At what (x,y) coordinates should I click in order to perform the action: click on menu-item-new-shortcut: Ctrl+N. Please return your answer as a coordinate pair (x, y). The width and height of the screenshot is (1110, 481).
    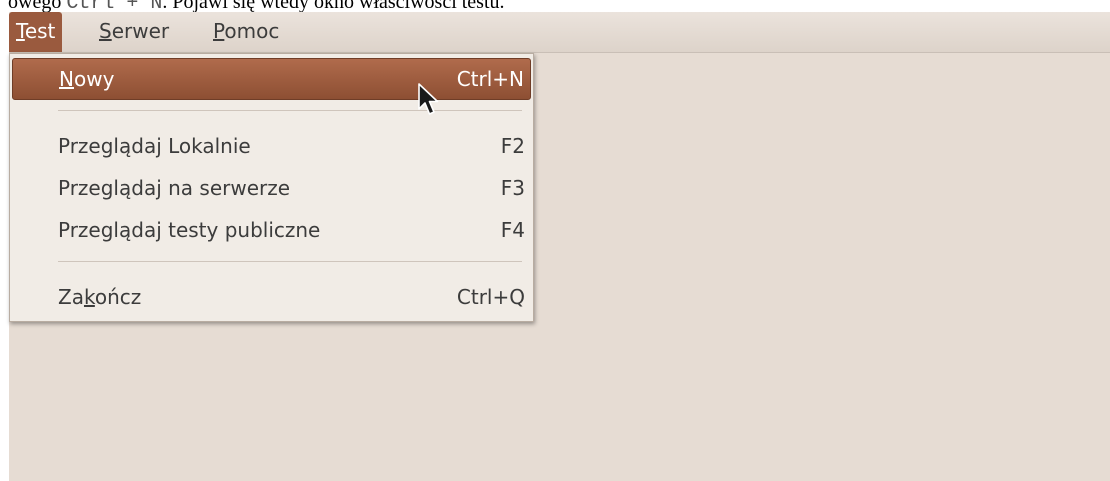
    Looking at the image, I should click on (490, 79).